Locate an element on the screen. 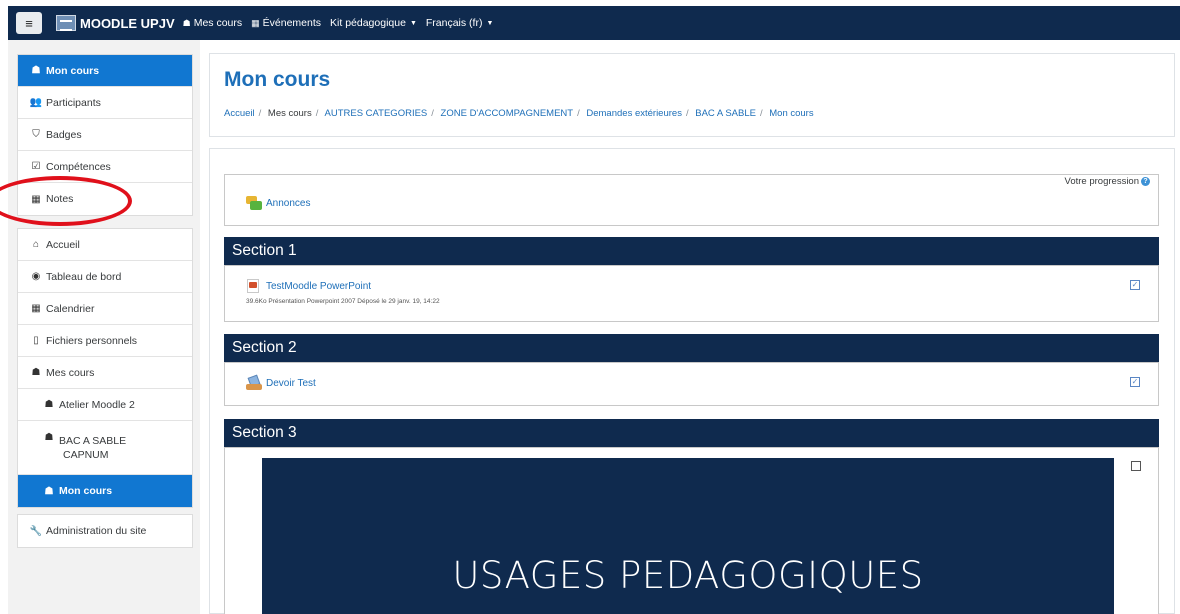 The width and height of the screenshot is (1180, 614). hamburger-icon: ≡ is located at coordinates (29, 23).